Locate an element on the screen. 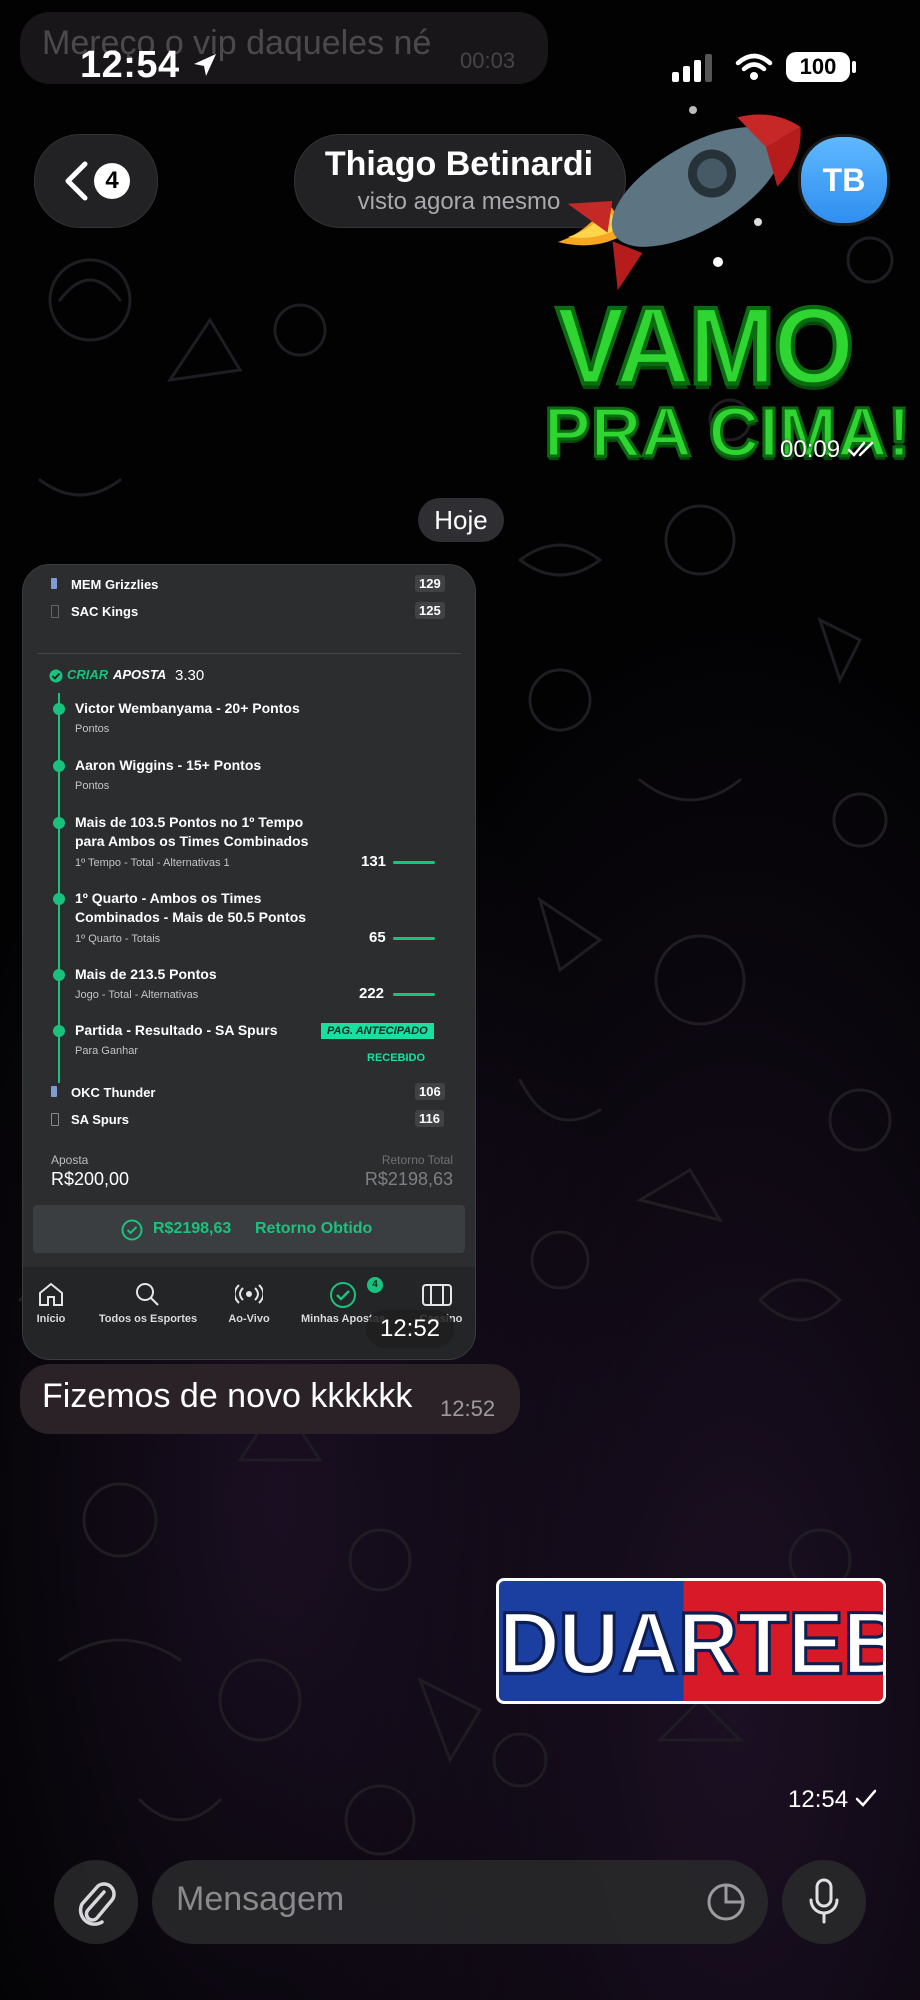 This screenshot has width=920, height=2000. attach-button is located at coordinates (96, 1902).